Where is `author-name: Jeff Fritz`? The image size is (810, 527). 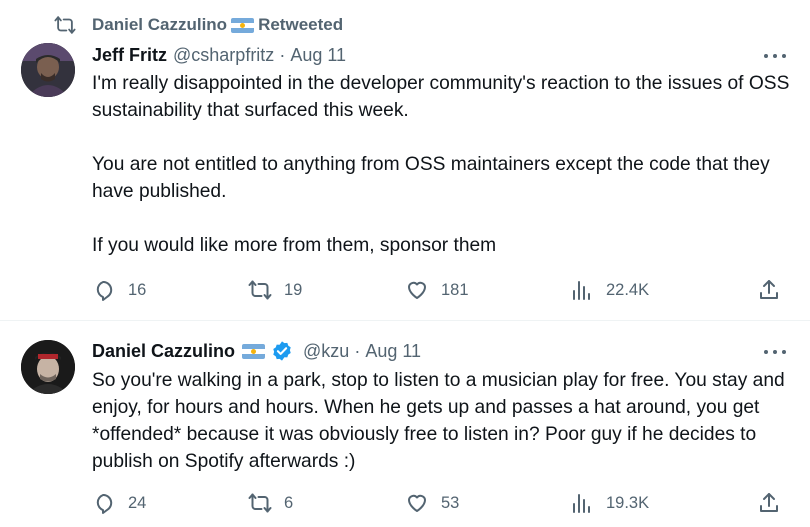 author-name: Jeff Fritz is located at coordinates (129, 55).